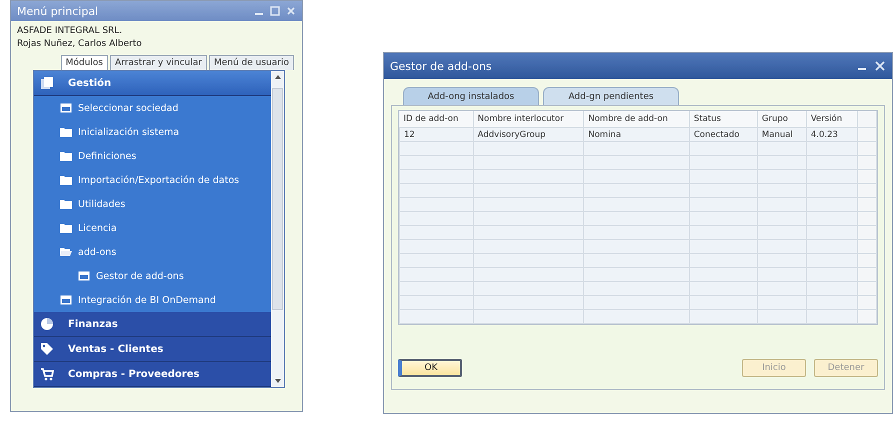 This screenshot has width=896, height=429. I want to click on close-icon, so click(880, 66).